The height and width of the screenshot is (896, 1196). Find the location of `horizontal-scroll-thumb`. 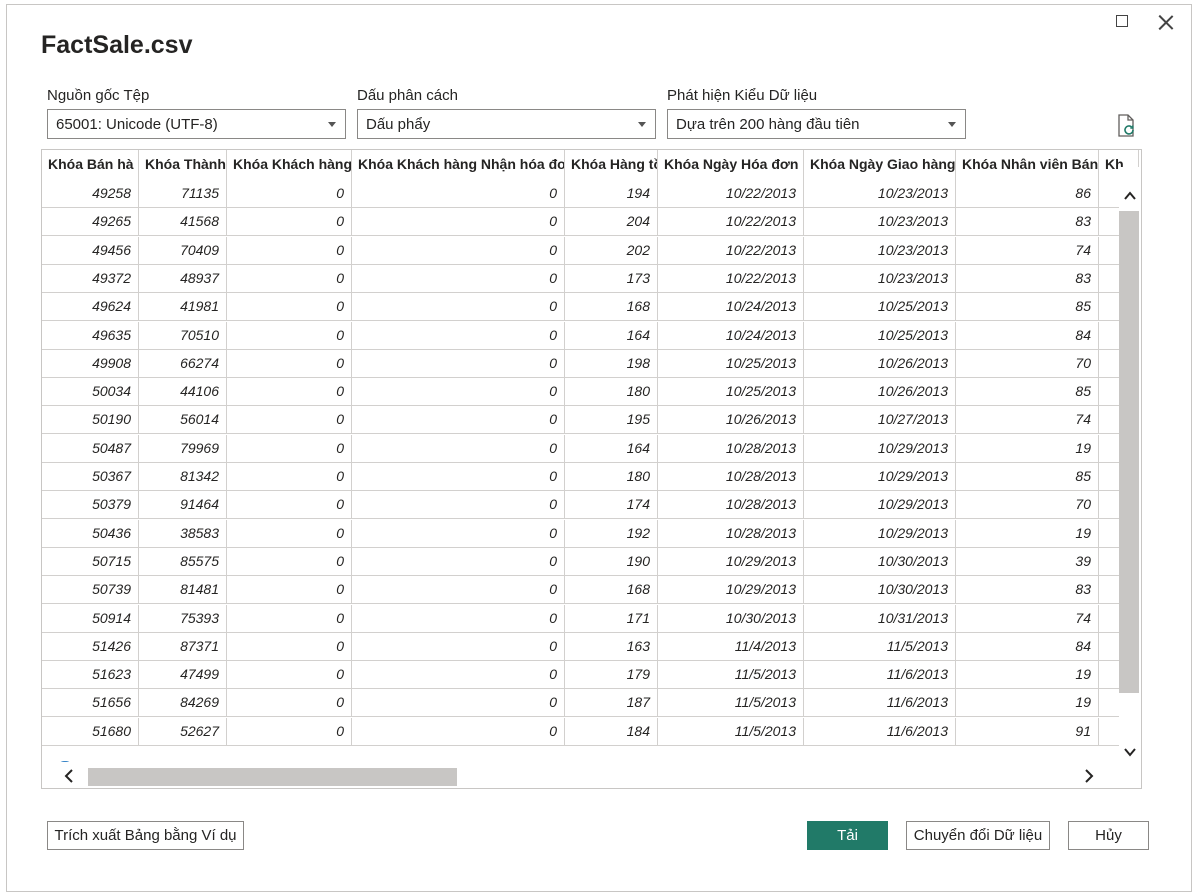

horizontal-scroll-thumb is located at coordinates (272, 777).